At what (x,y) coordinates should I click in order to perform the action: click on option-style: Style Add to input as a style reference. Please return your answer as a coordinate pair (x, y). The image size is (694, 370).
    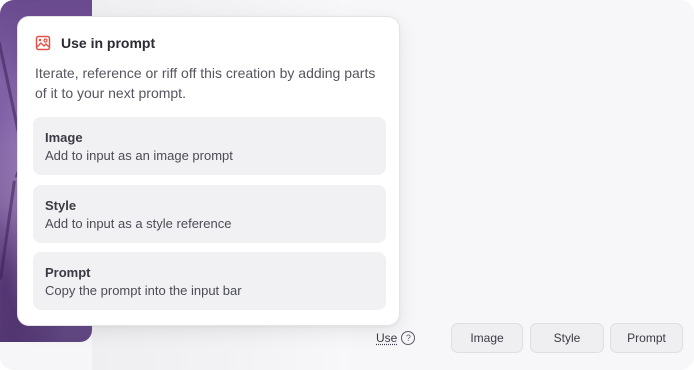
    Looking at the image, I should click on (209, 214).